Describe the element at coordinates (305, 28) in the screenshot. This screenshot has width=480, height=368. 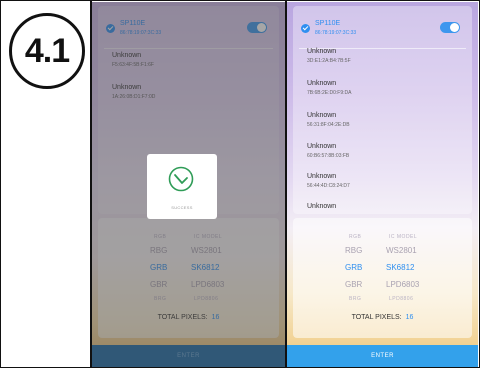
I see `check-icon` at that location.